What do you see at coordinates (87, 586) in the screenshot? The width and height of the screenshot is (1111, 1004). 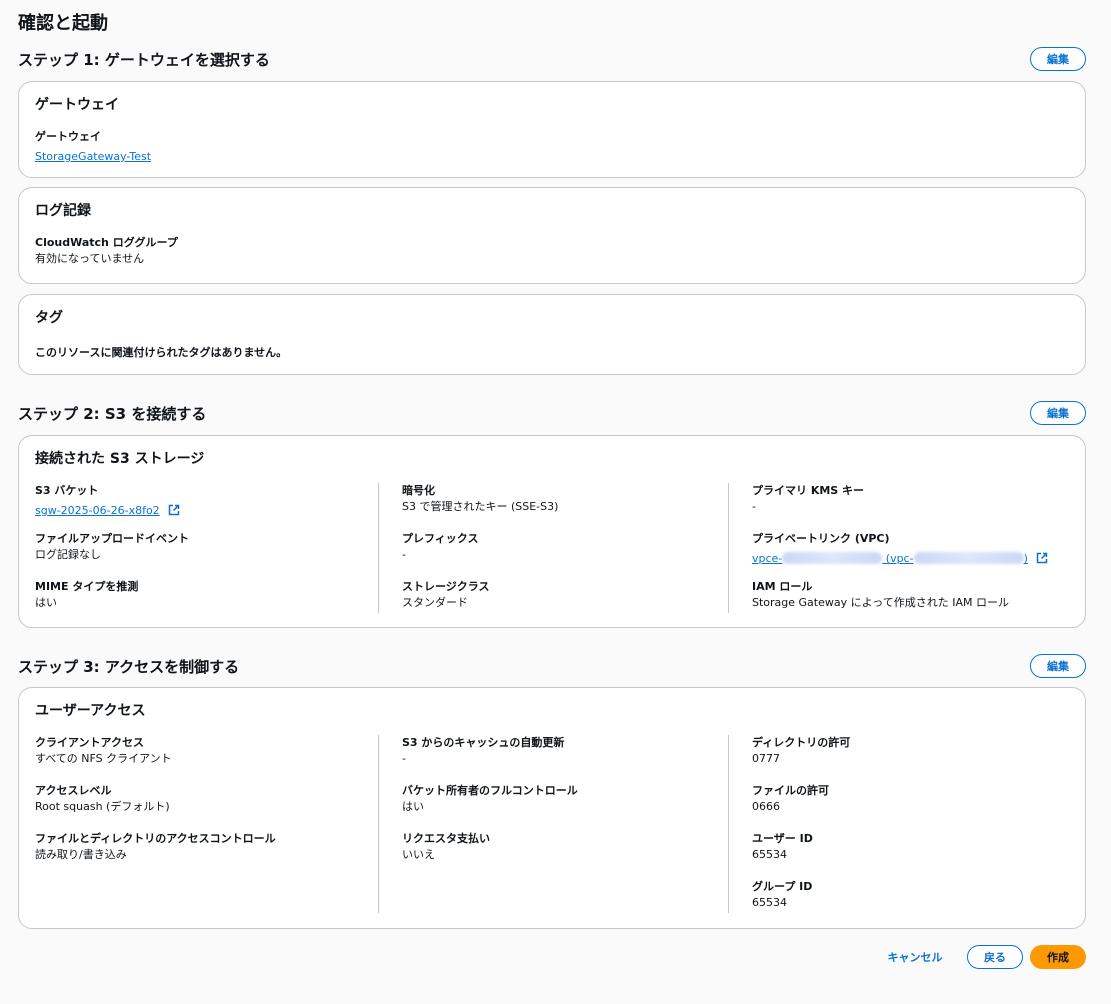 I see `mime-type-label: MIME タイプを推測` at bounding box center [87, 586].